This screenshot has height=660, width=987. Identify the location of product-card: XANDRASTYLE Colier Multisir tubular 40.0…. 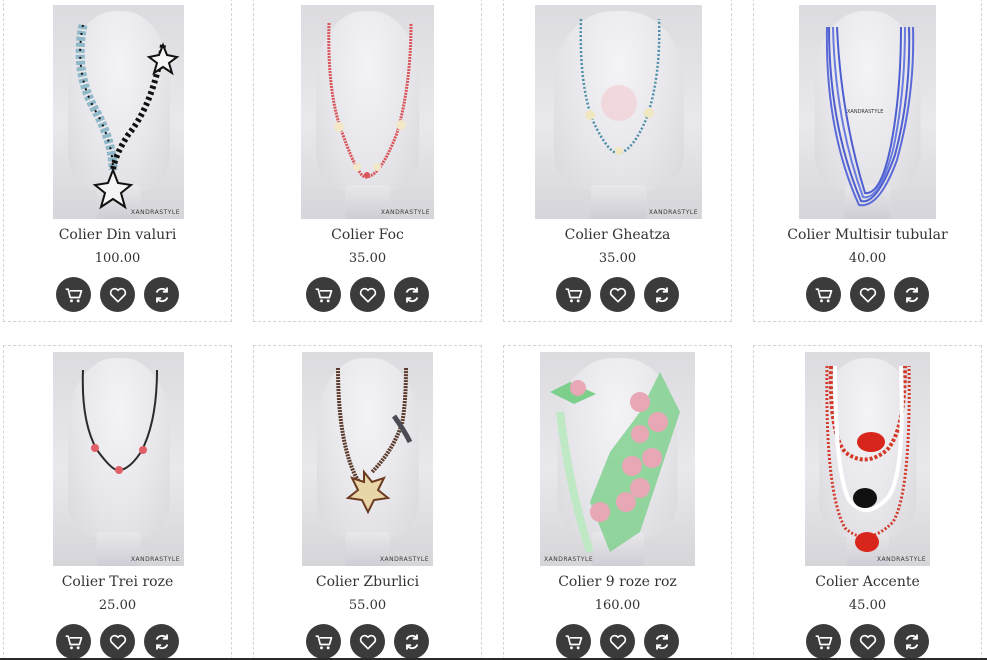
(867, 161).